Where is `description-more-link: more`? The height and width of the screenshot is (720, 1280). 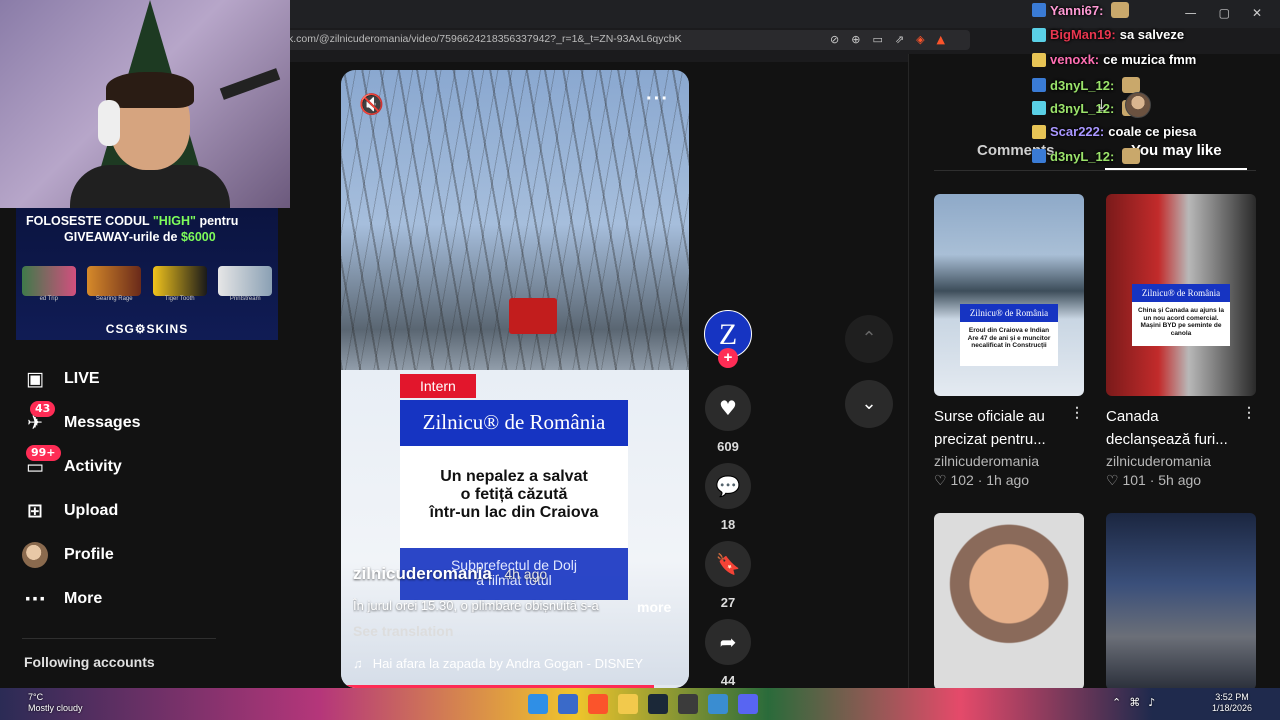 description-more-link: more is located at coordinates (654, 607).